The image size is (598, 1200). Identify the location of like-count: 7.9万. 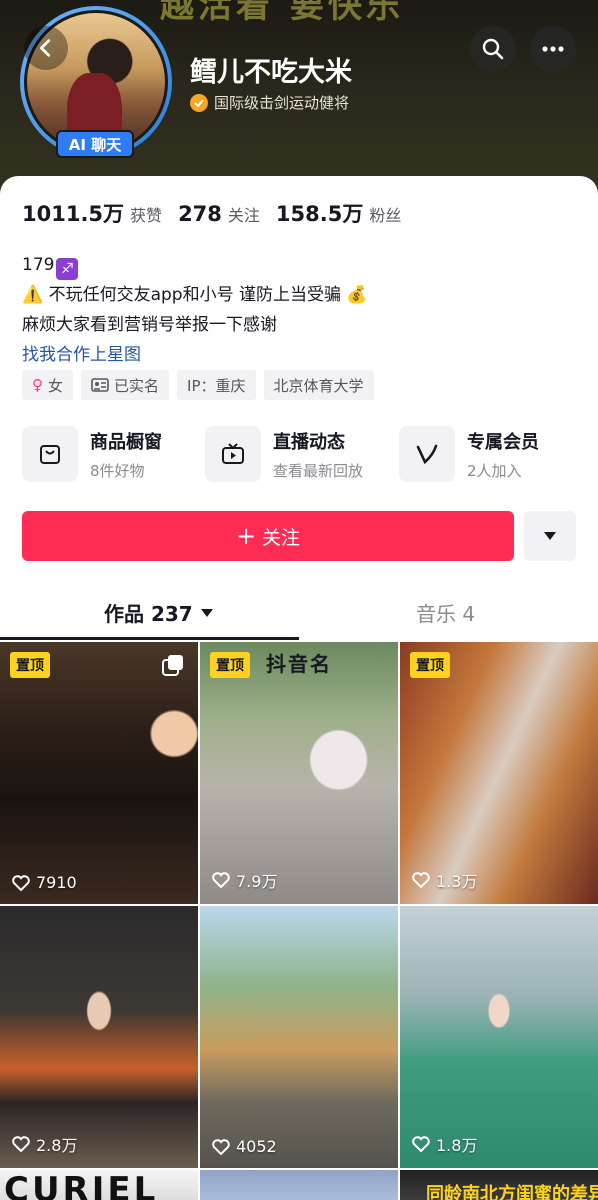
(244, 880).